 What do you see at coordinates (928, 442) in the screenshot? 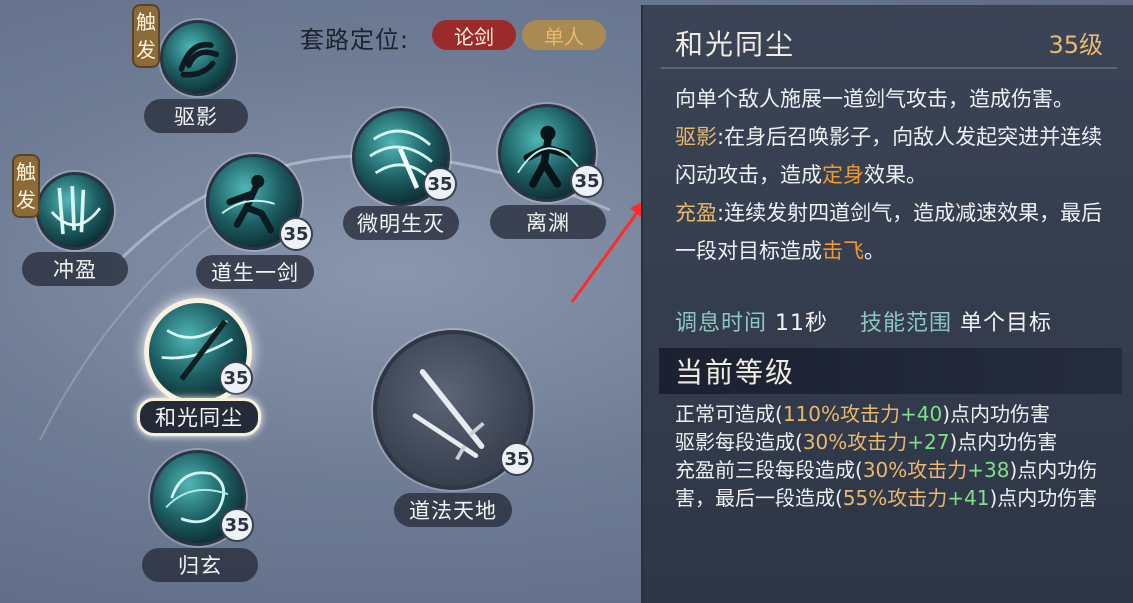
I see `line-bonus: +27` at bounding box center [928, 442].